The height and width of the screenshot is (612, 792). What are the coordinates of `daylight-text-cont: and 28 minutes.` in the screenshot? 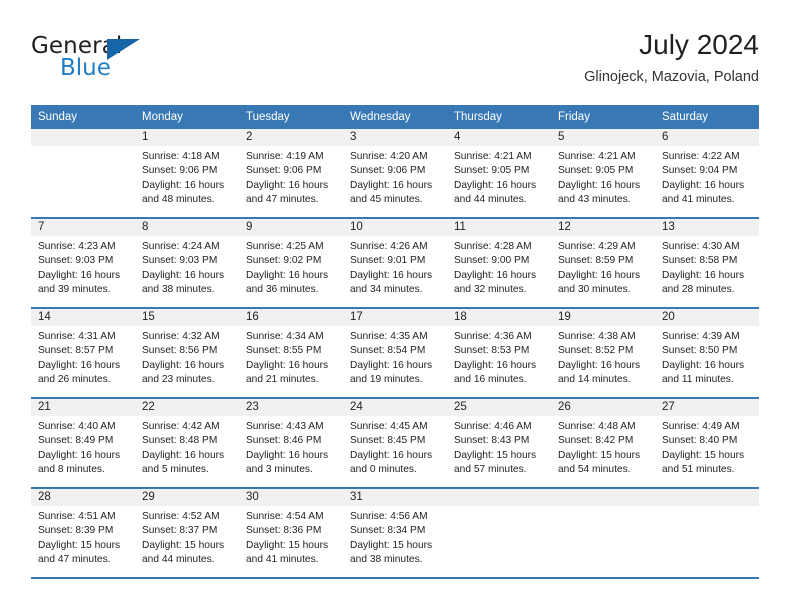 It's located at (698, 290).